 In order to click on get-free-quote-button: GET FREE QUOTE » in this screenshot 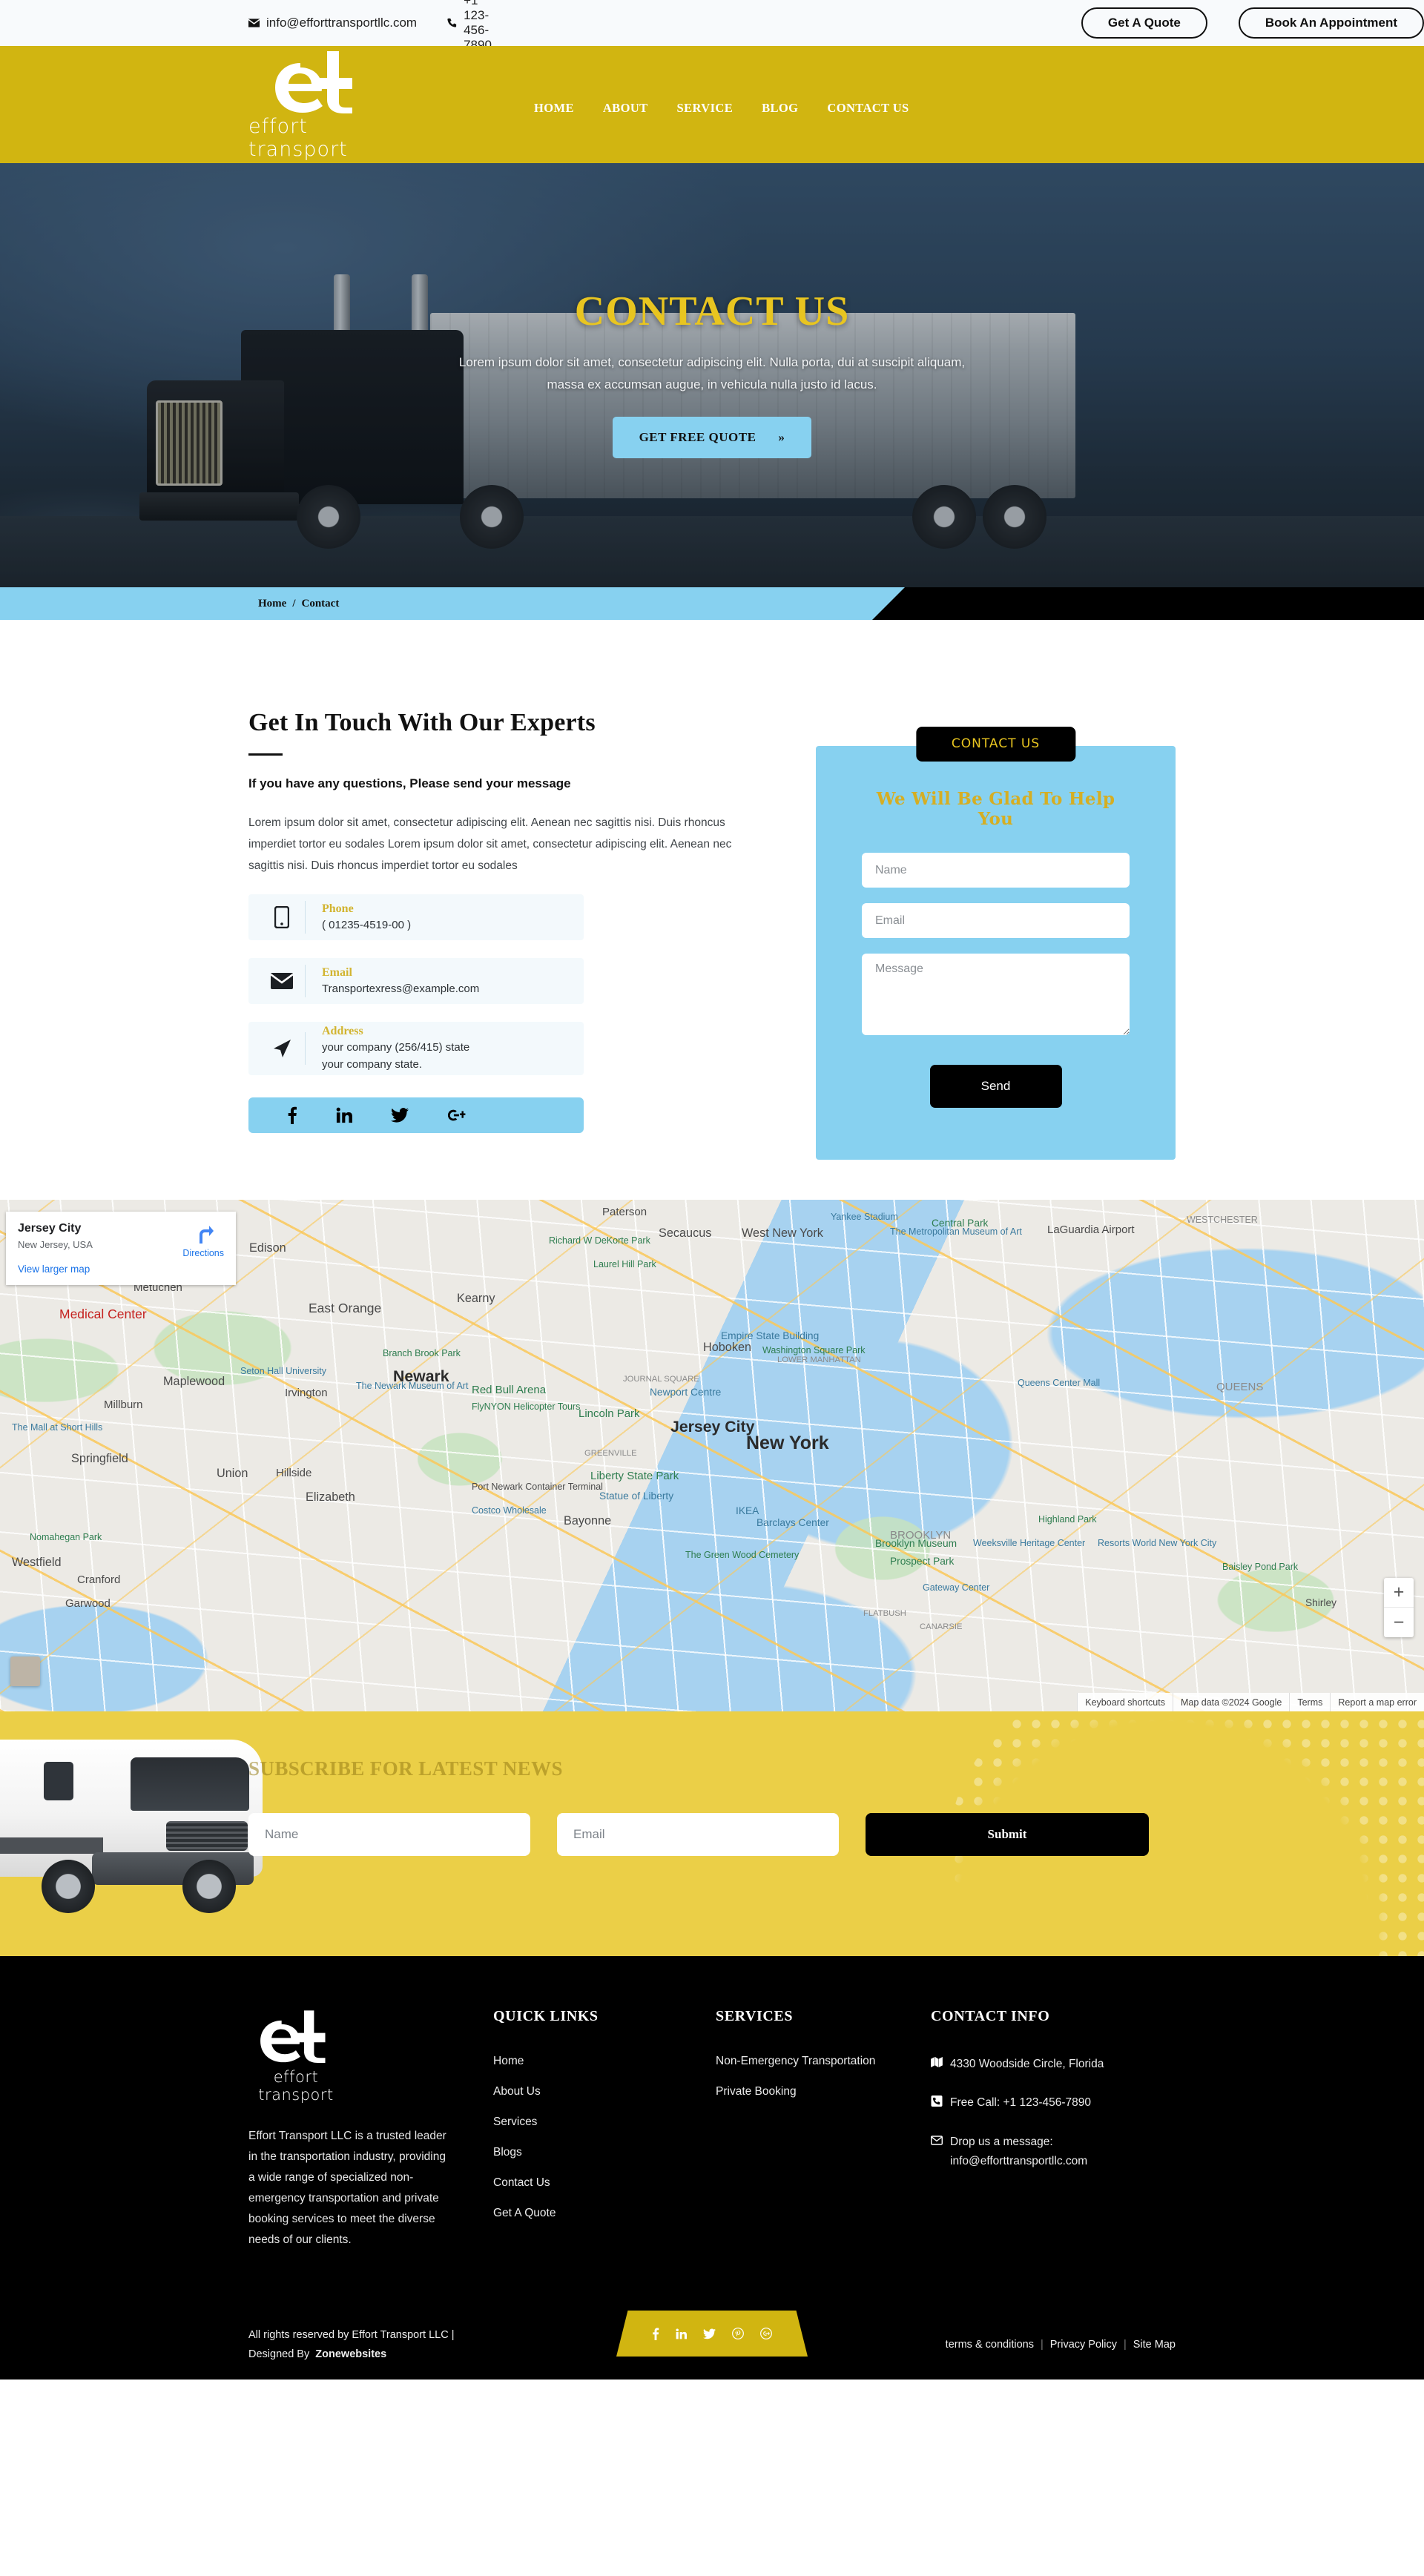, I will do `click(712, 437)`.